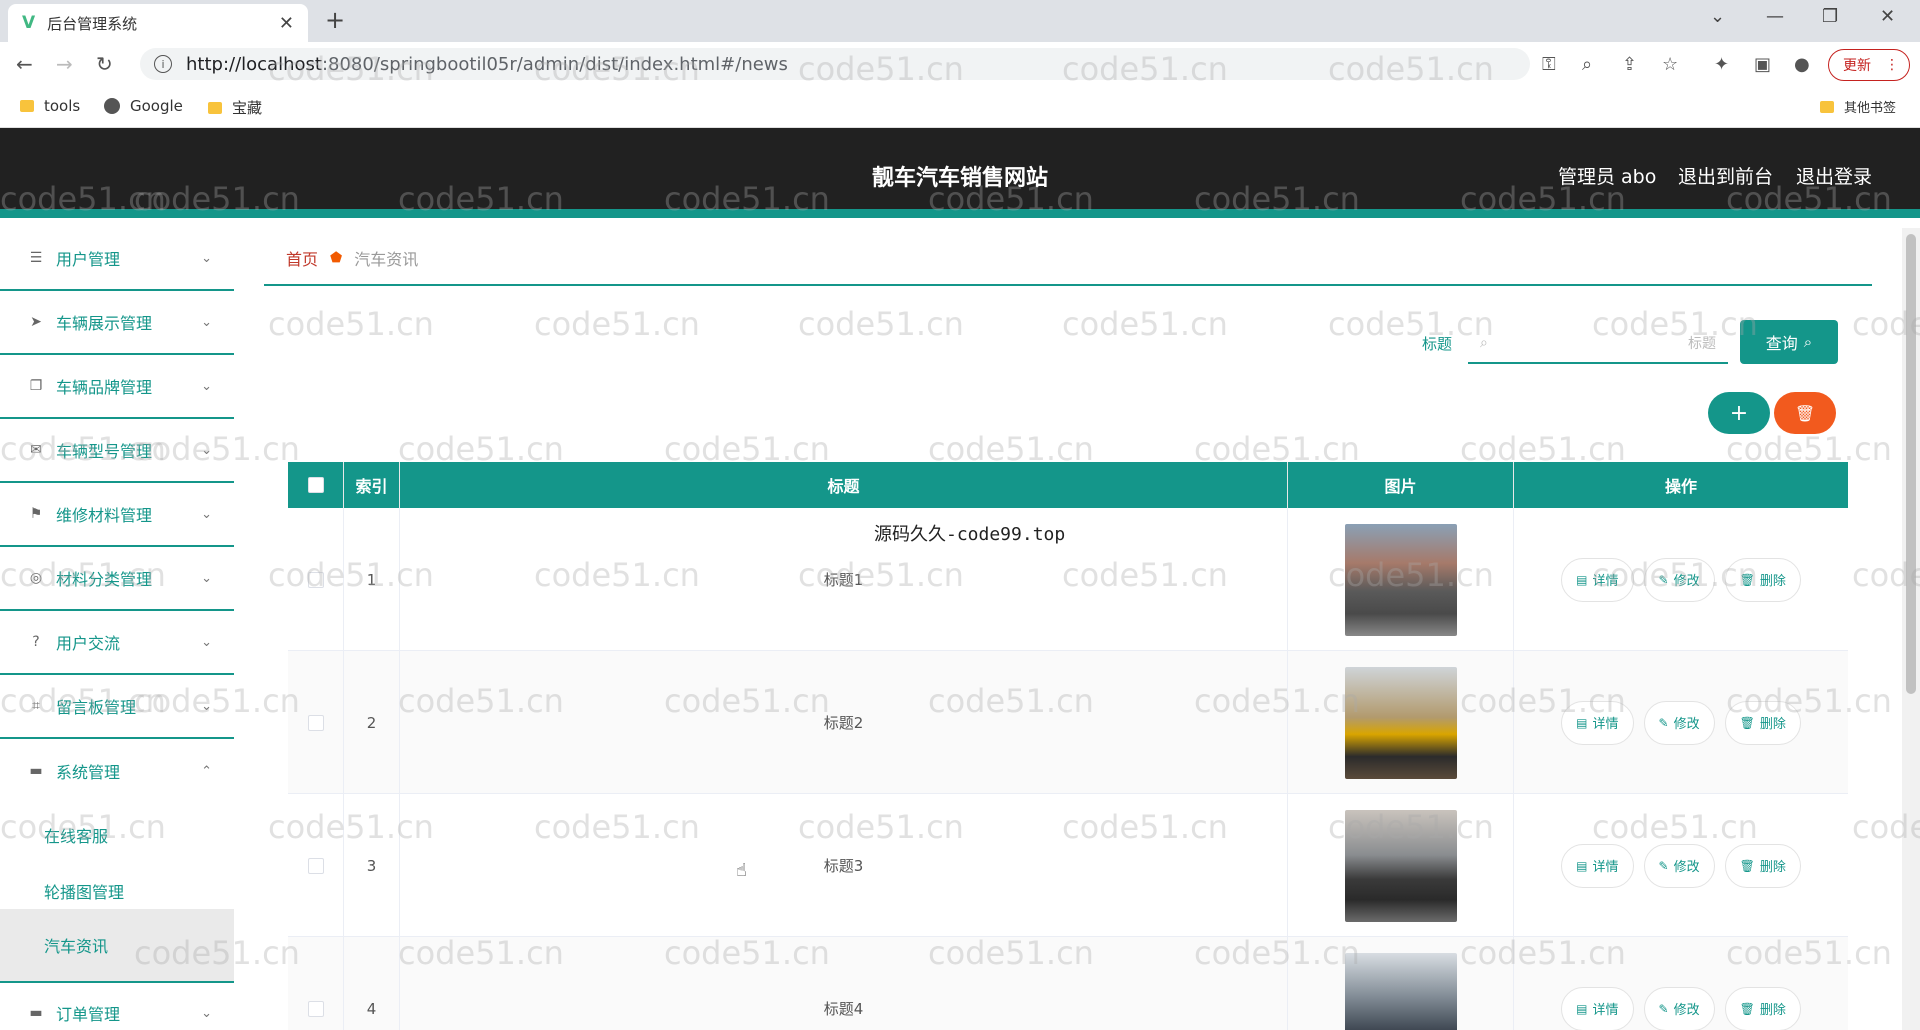  What do you see at coordinates (1663, 579) in the screenshot?
I see `edit-icon: ✎` at bounding box center [1663, 579].